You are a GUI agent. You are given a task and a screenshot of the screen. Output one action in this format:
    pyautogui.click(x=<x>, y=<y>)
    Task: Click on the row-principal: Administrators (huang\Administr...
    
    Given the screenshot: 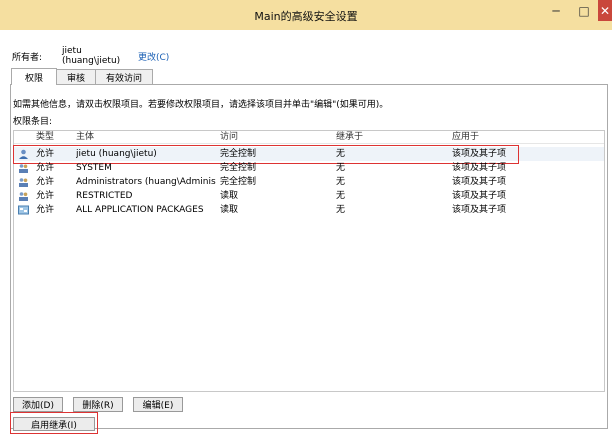 What is the action you would take?
    pyautogui.click(x=146, y=182)
    